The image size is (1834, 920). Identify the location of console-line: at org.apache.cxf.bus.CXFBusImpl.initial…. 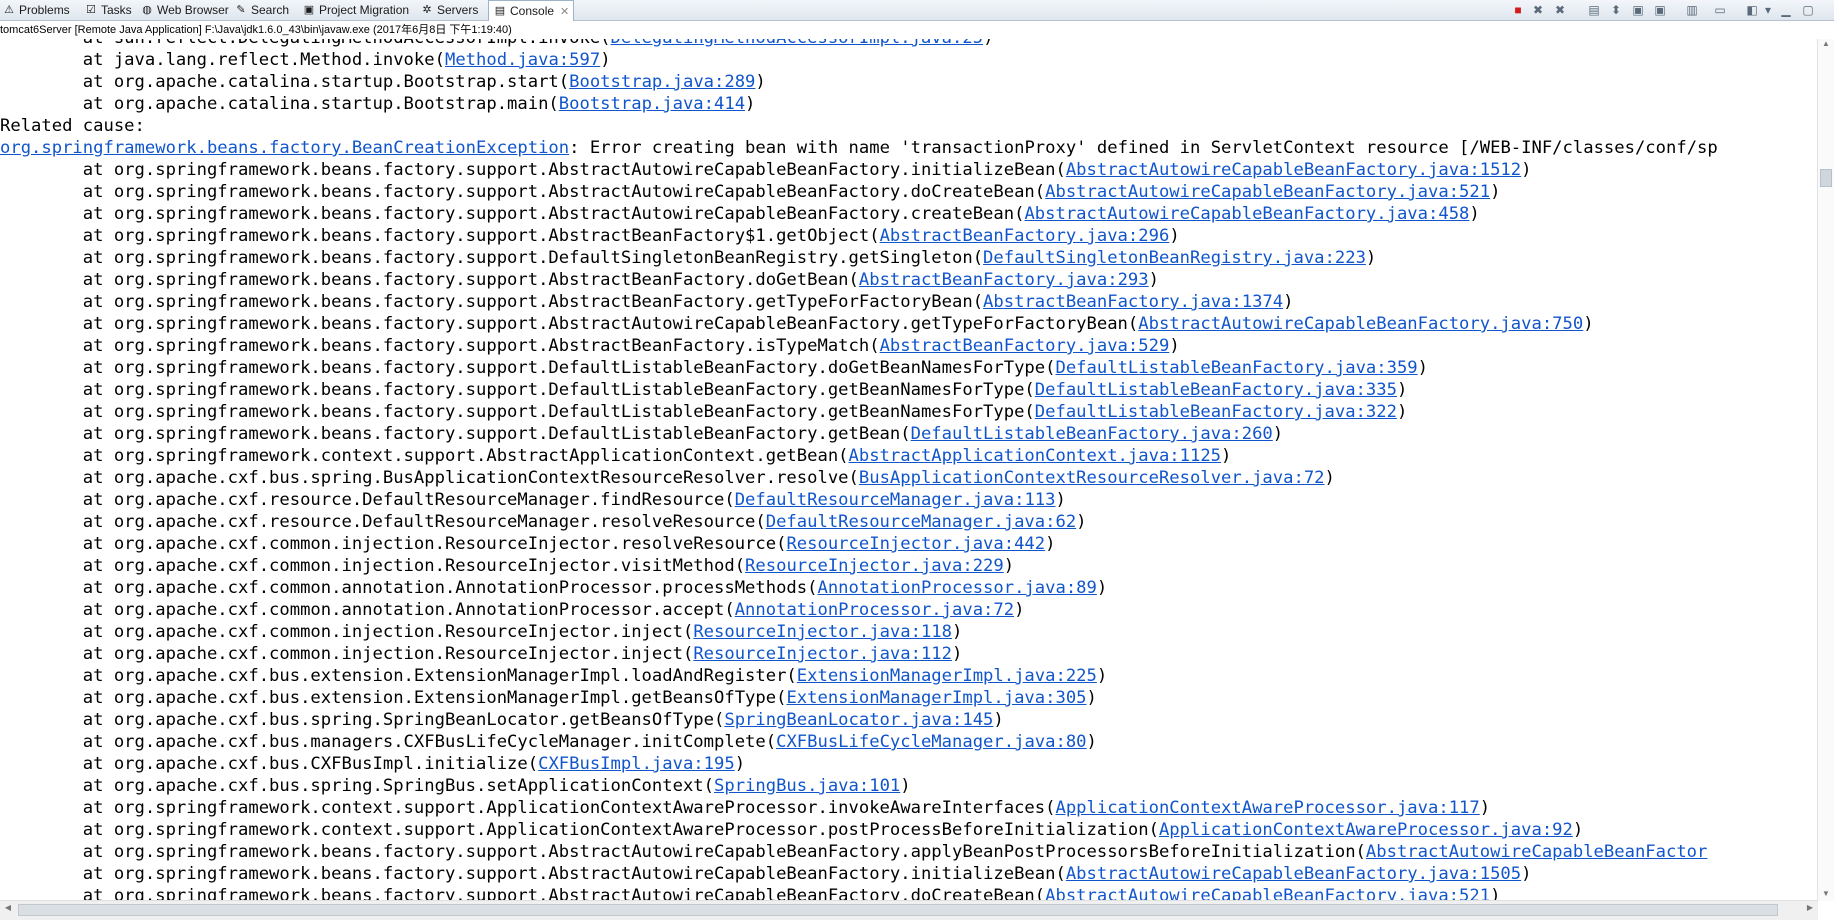
(909, 764).